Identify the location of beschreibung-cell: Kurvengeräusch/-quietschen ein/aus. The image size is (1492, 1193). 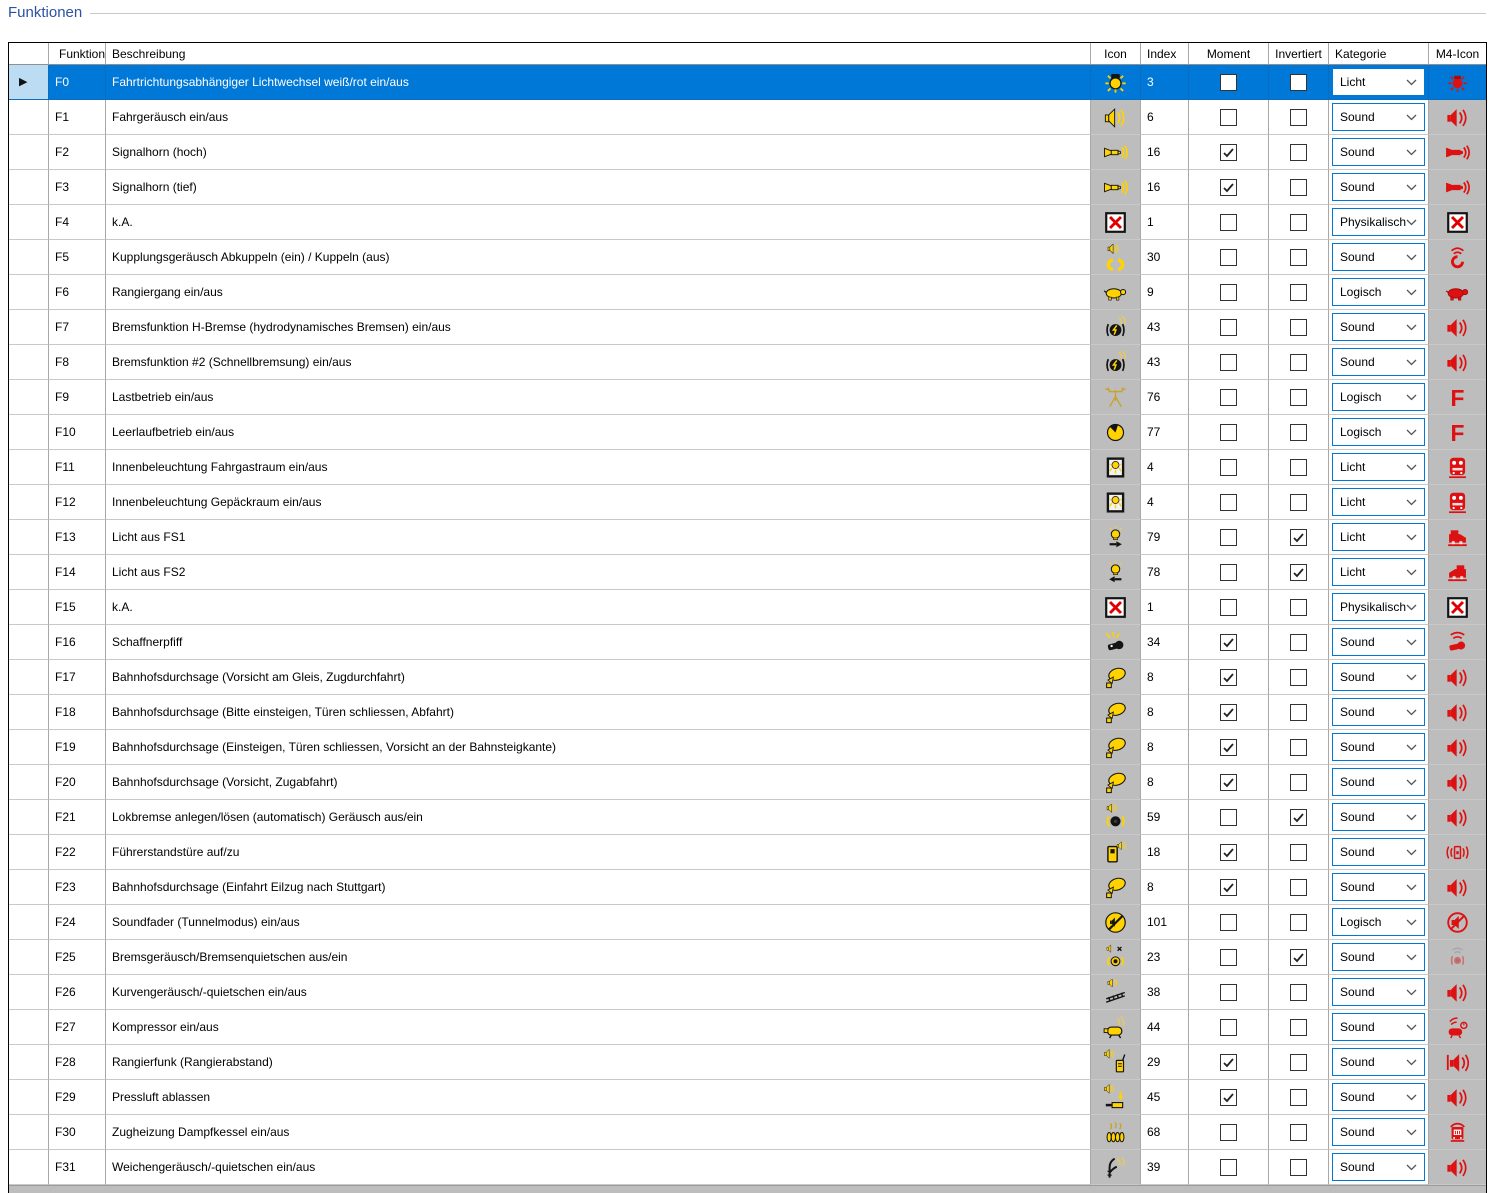
(598, 992).